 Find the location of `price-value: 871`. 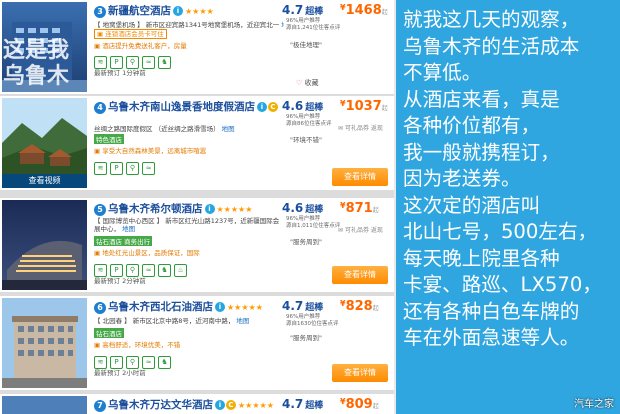

price-value: 871 is located at coordinates (359, 208).